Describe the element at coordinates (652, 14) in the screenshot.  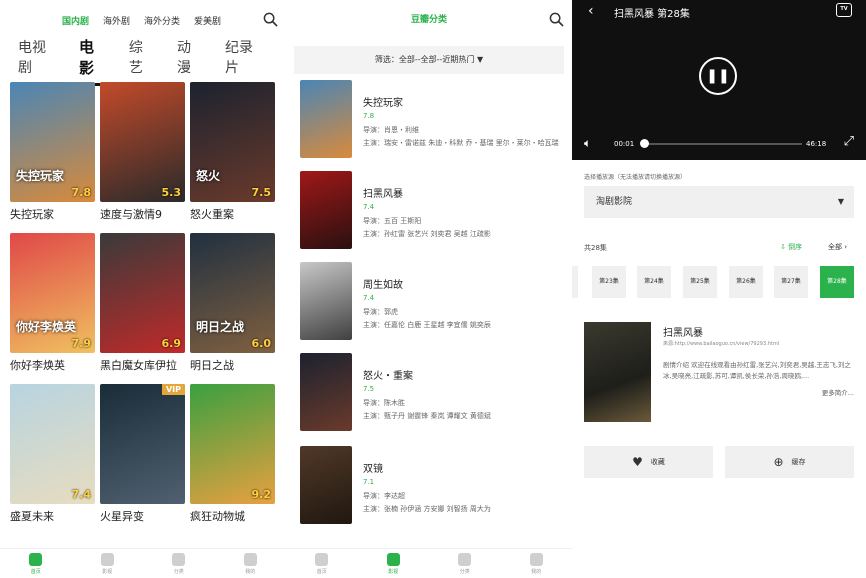
I see `video-title: 扫黑风暴 第28集` at that location.